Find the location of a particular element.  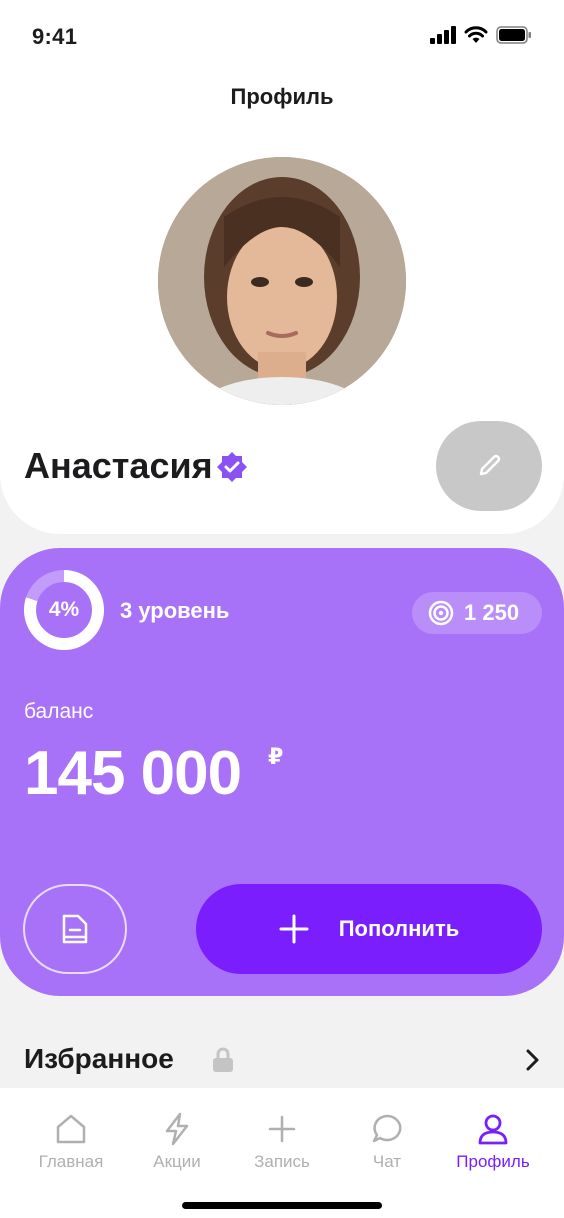

spiral-coin-icon is located at coordinates (441, 613).